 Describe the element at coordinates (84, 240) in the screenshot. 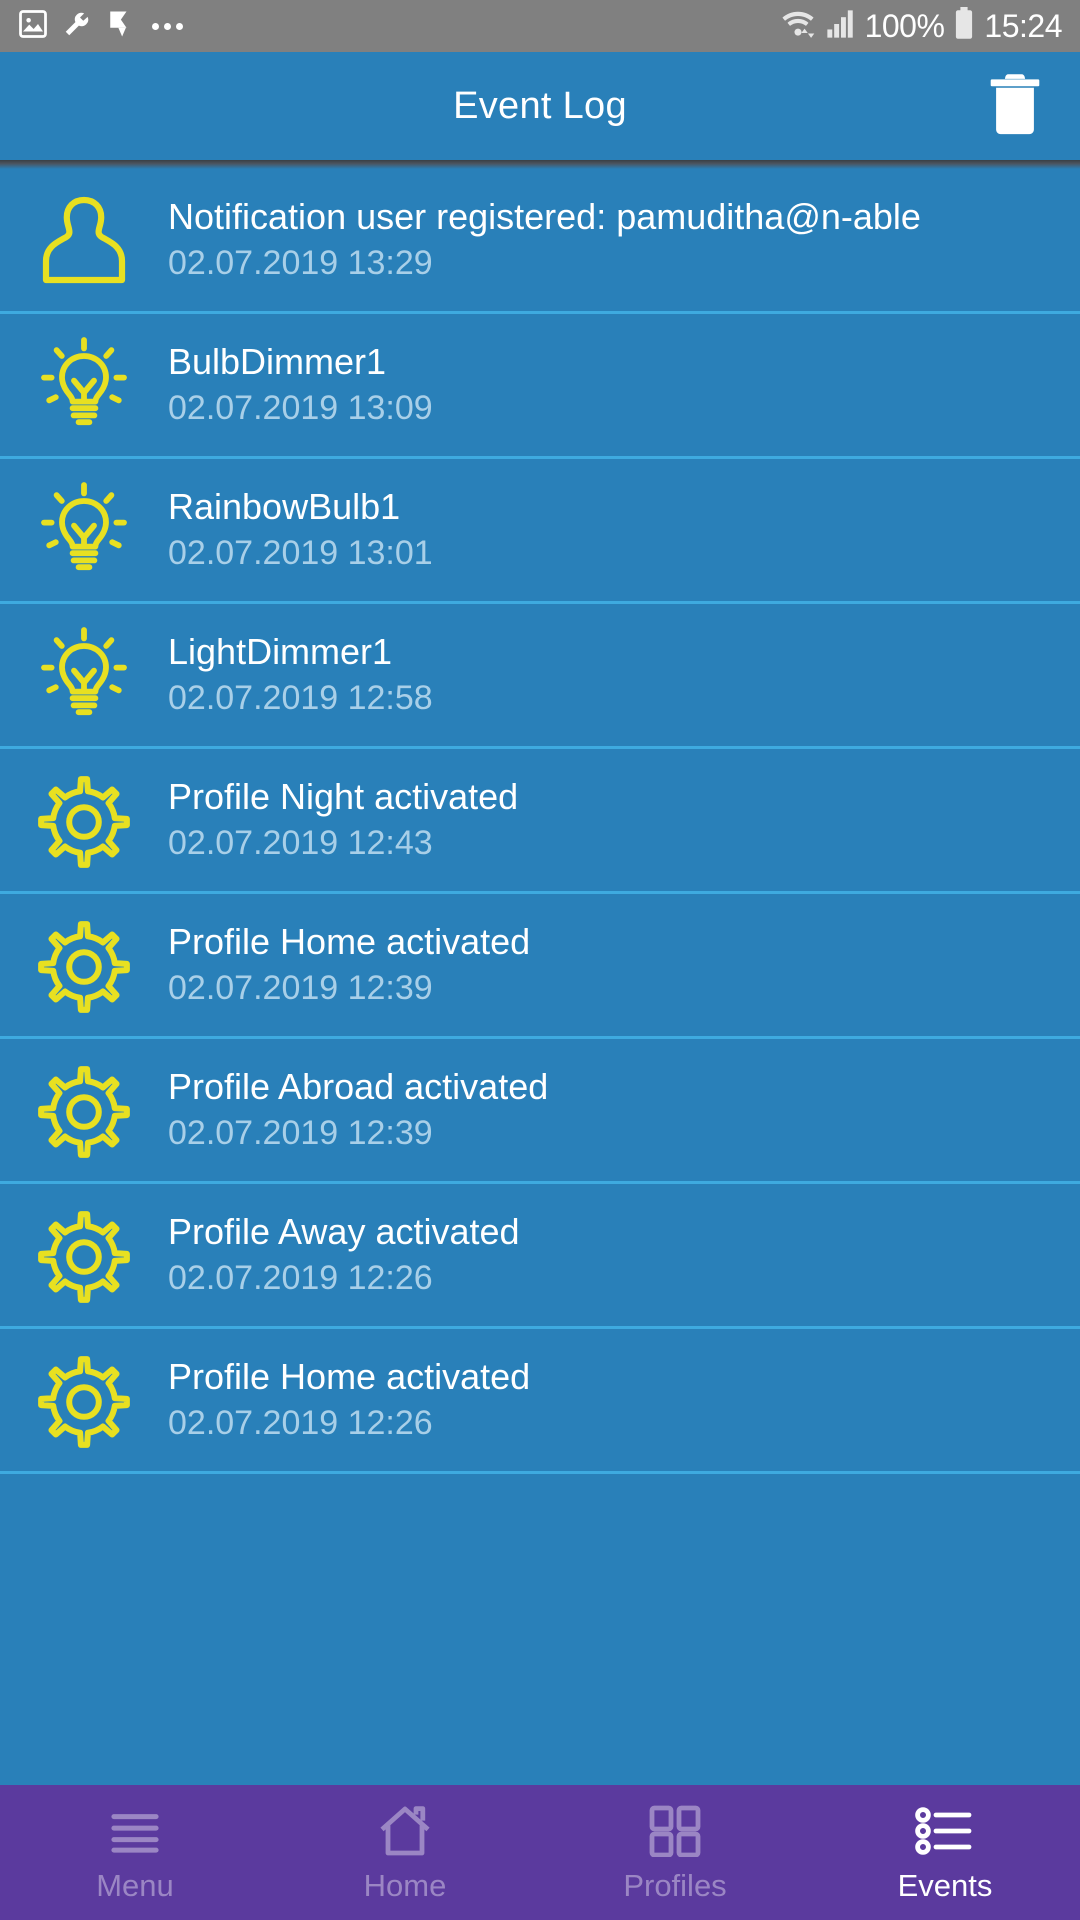

I see `person-icon` at that location.